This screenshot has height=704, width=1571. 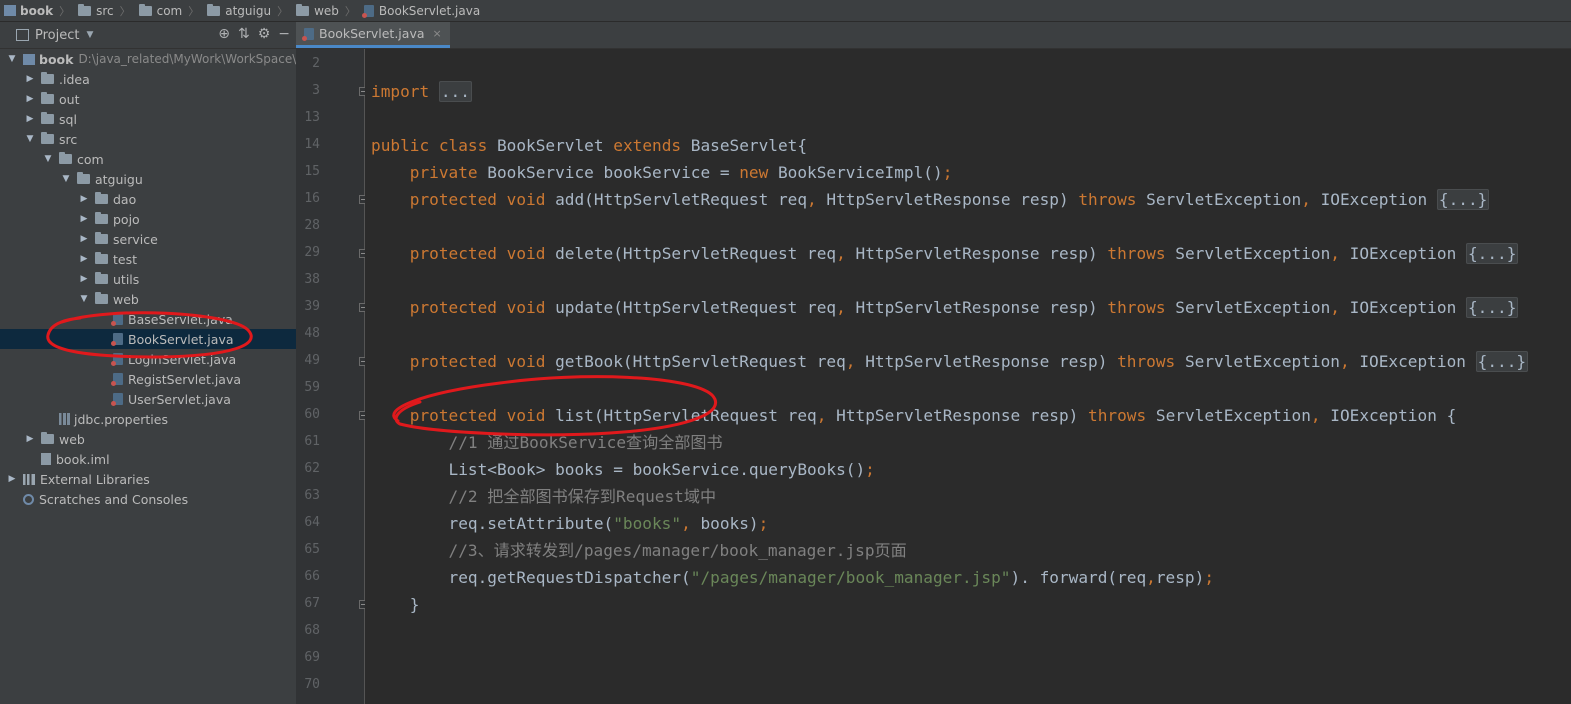 I want to click on code-token: "/pages/manager/book_manager.jsp", so click(x=850, y=577).